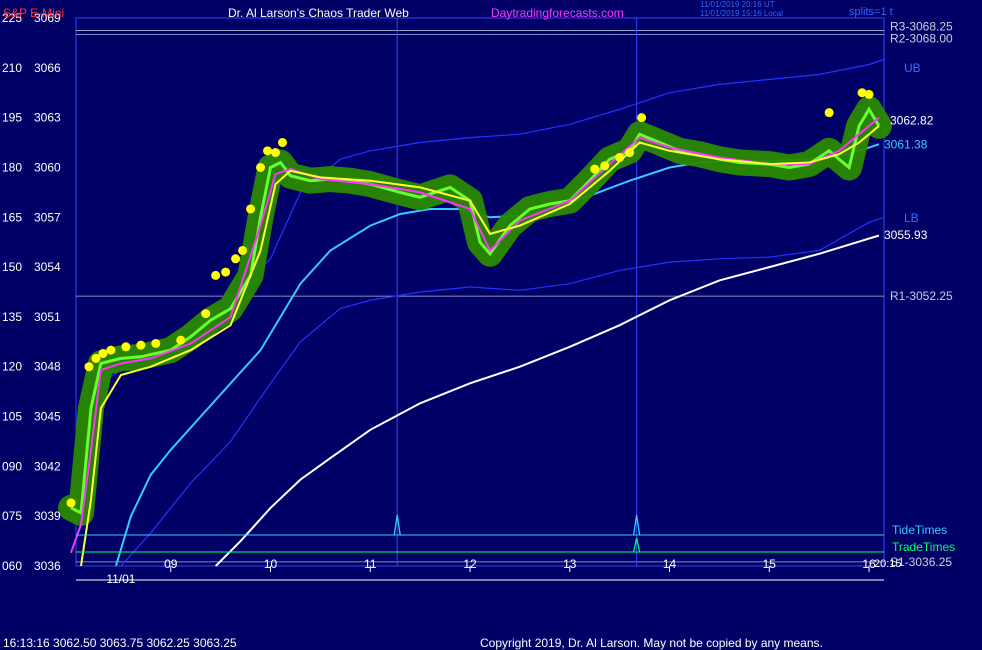  I want to click on time-extra-label: 20:15, so click(888, 564).